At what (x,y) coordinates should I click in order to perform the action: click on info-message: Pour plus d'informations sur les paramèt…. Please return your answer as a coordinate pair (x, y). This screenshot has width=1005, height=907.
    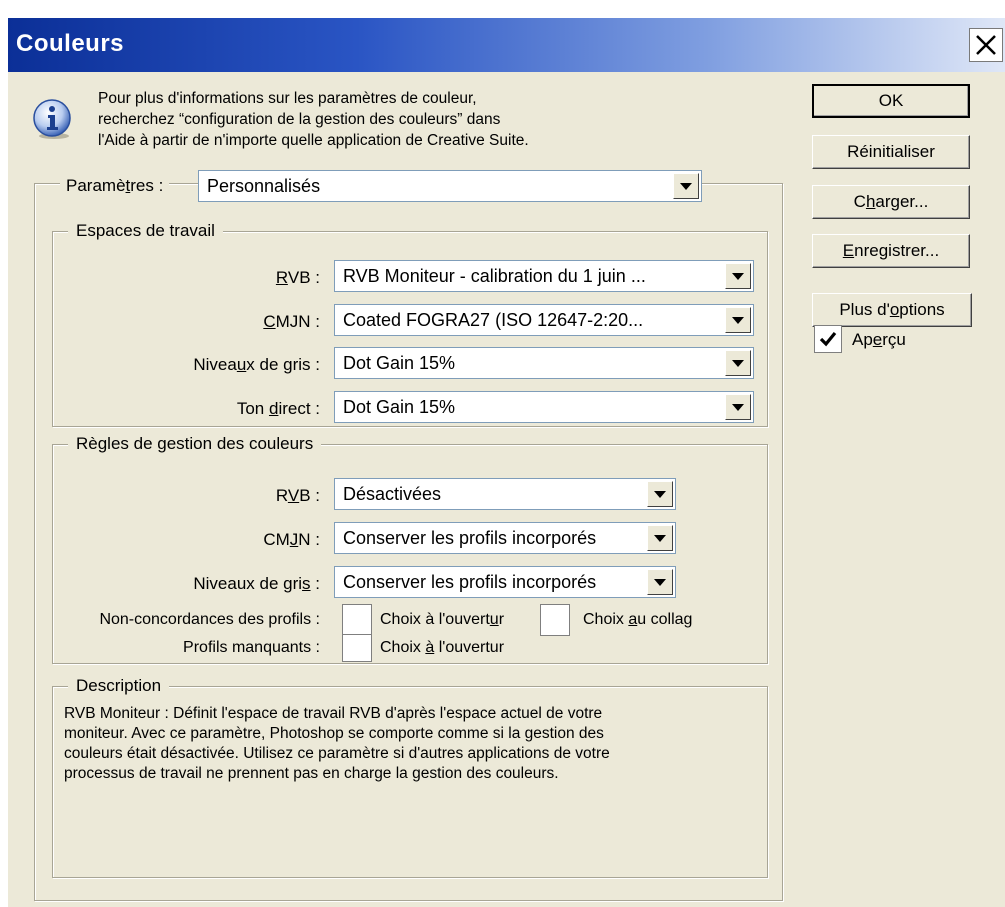
    Looking at the image, I should click on (313, 119).